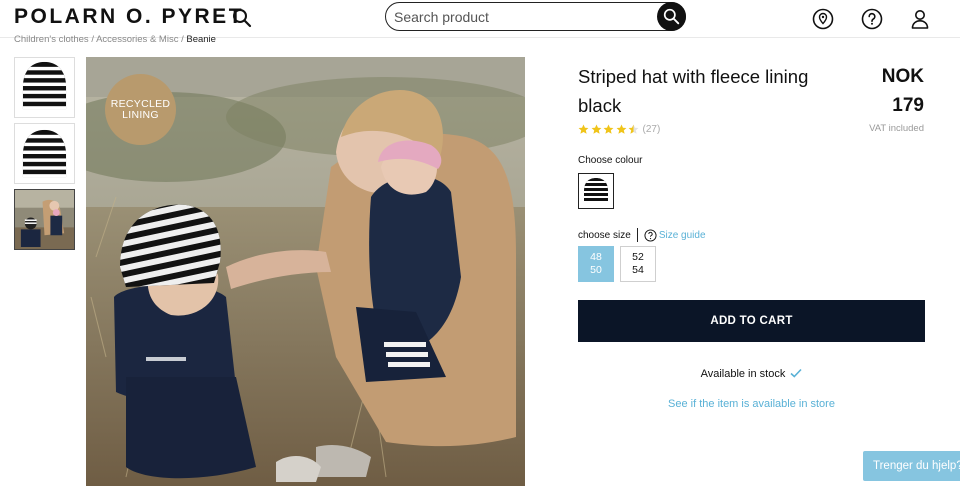  I want to click on help-chat-button: Trenger du hjelp?, so click(911, 466).